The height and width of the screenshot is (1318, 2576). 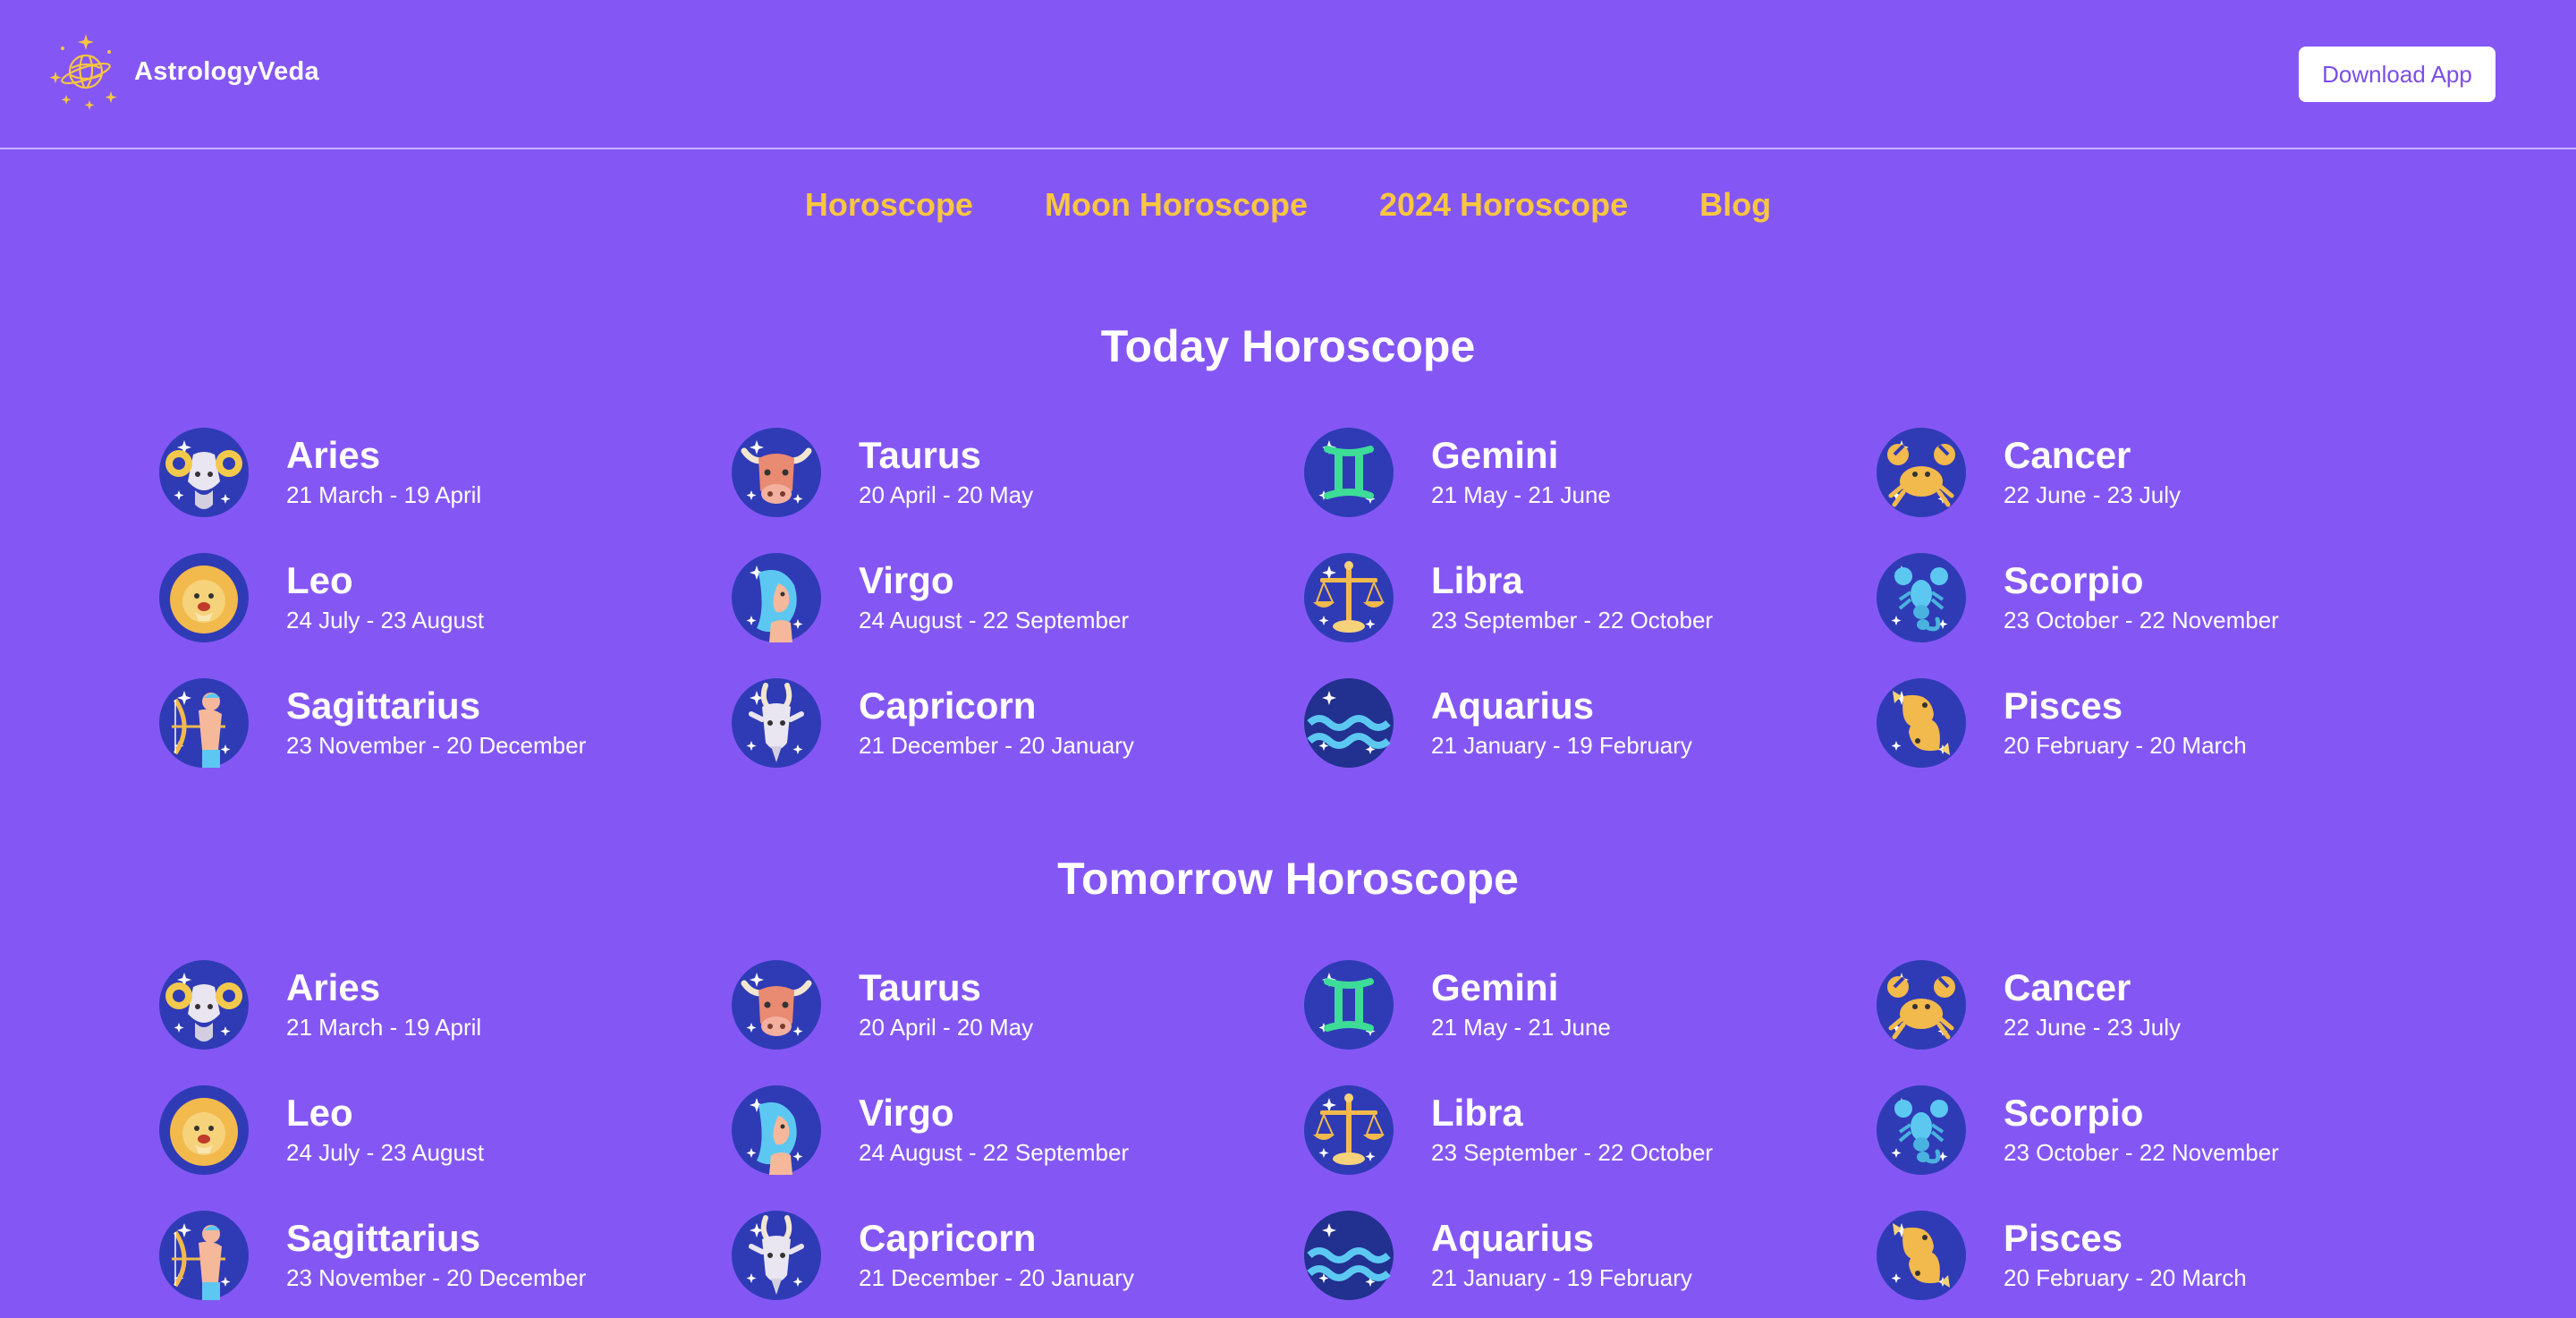 I want to click on aquarius-icon, so click(x=1349, y=1255).